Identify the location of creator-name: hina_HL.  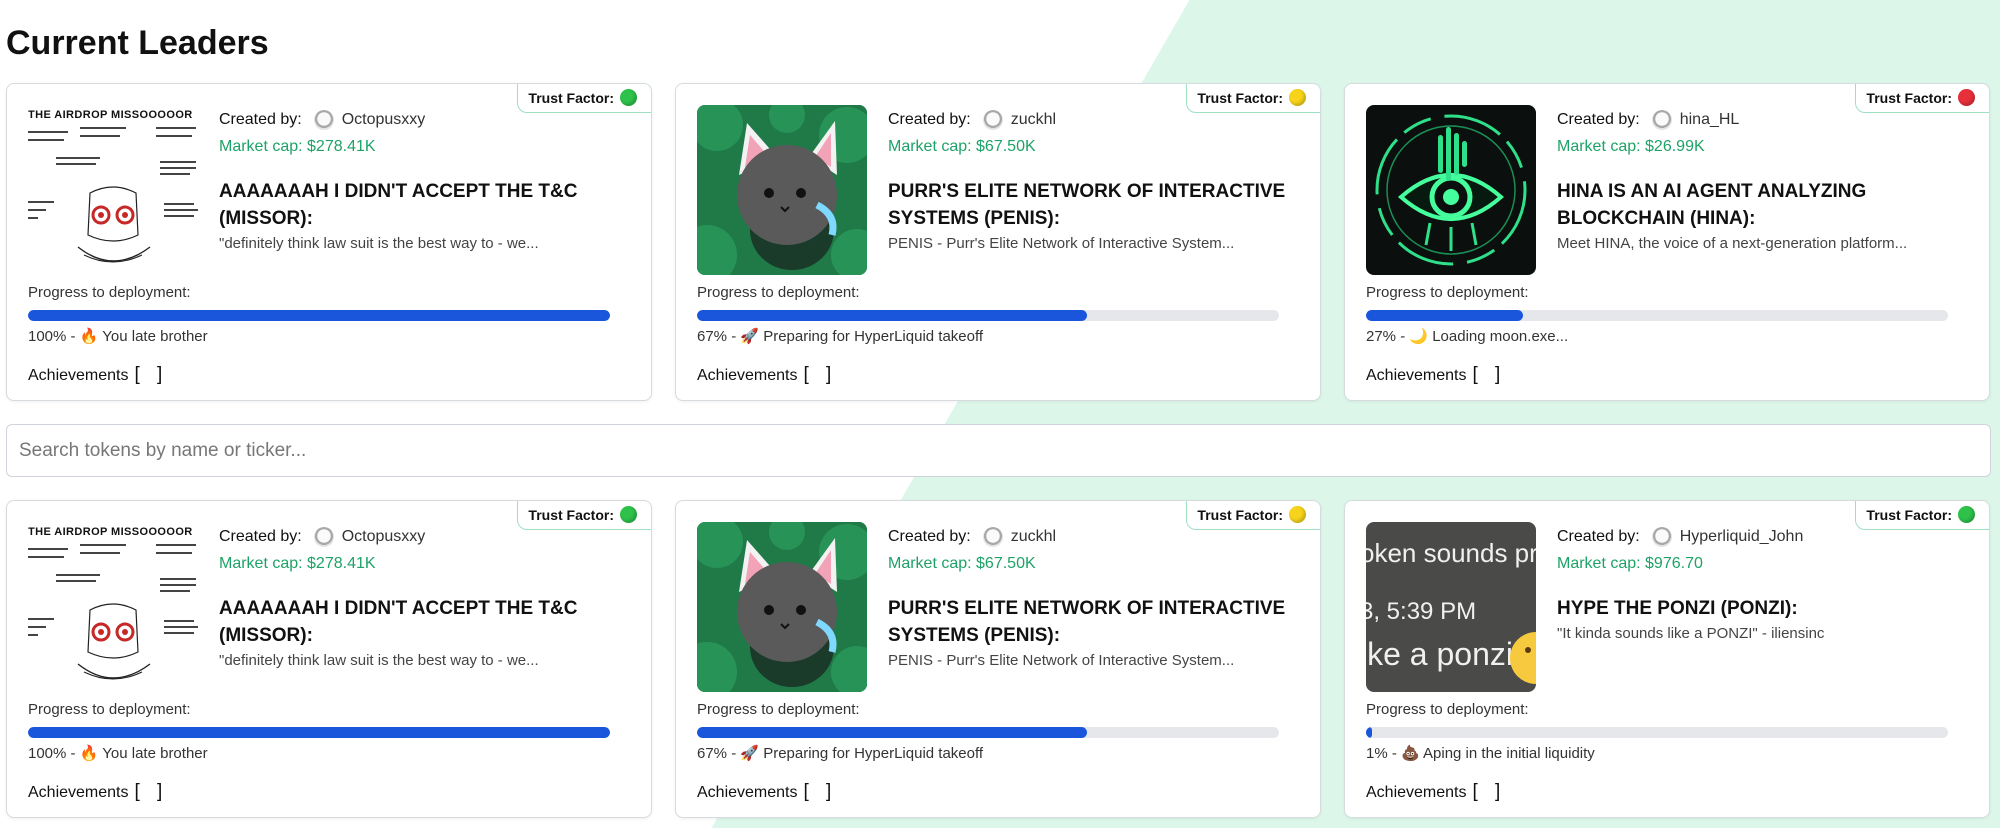
(1710, 120).